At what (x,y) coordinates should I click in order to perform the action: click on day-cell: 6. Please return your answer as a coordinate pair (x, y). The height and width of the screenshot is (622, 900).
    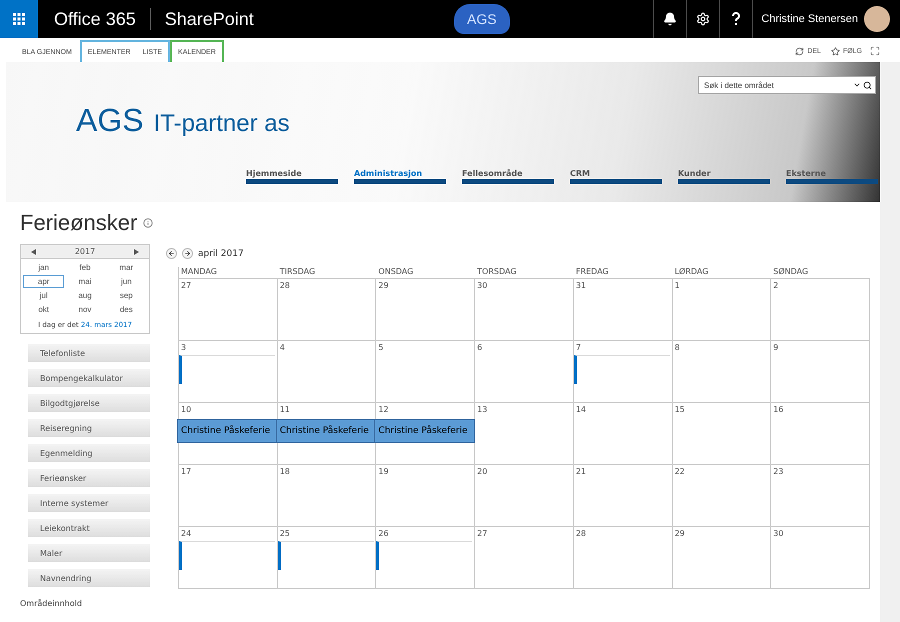
    Looking at the image, I should click on (524, 372).